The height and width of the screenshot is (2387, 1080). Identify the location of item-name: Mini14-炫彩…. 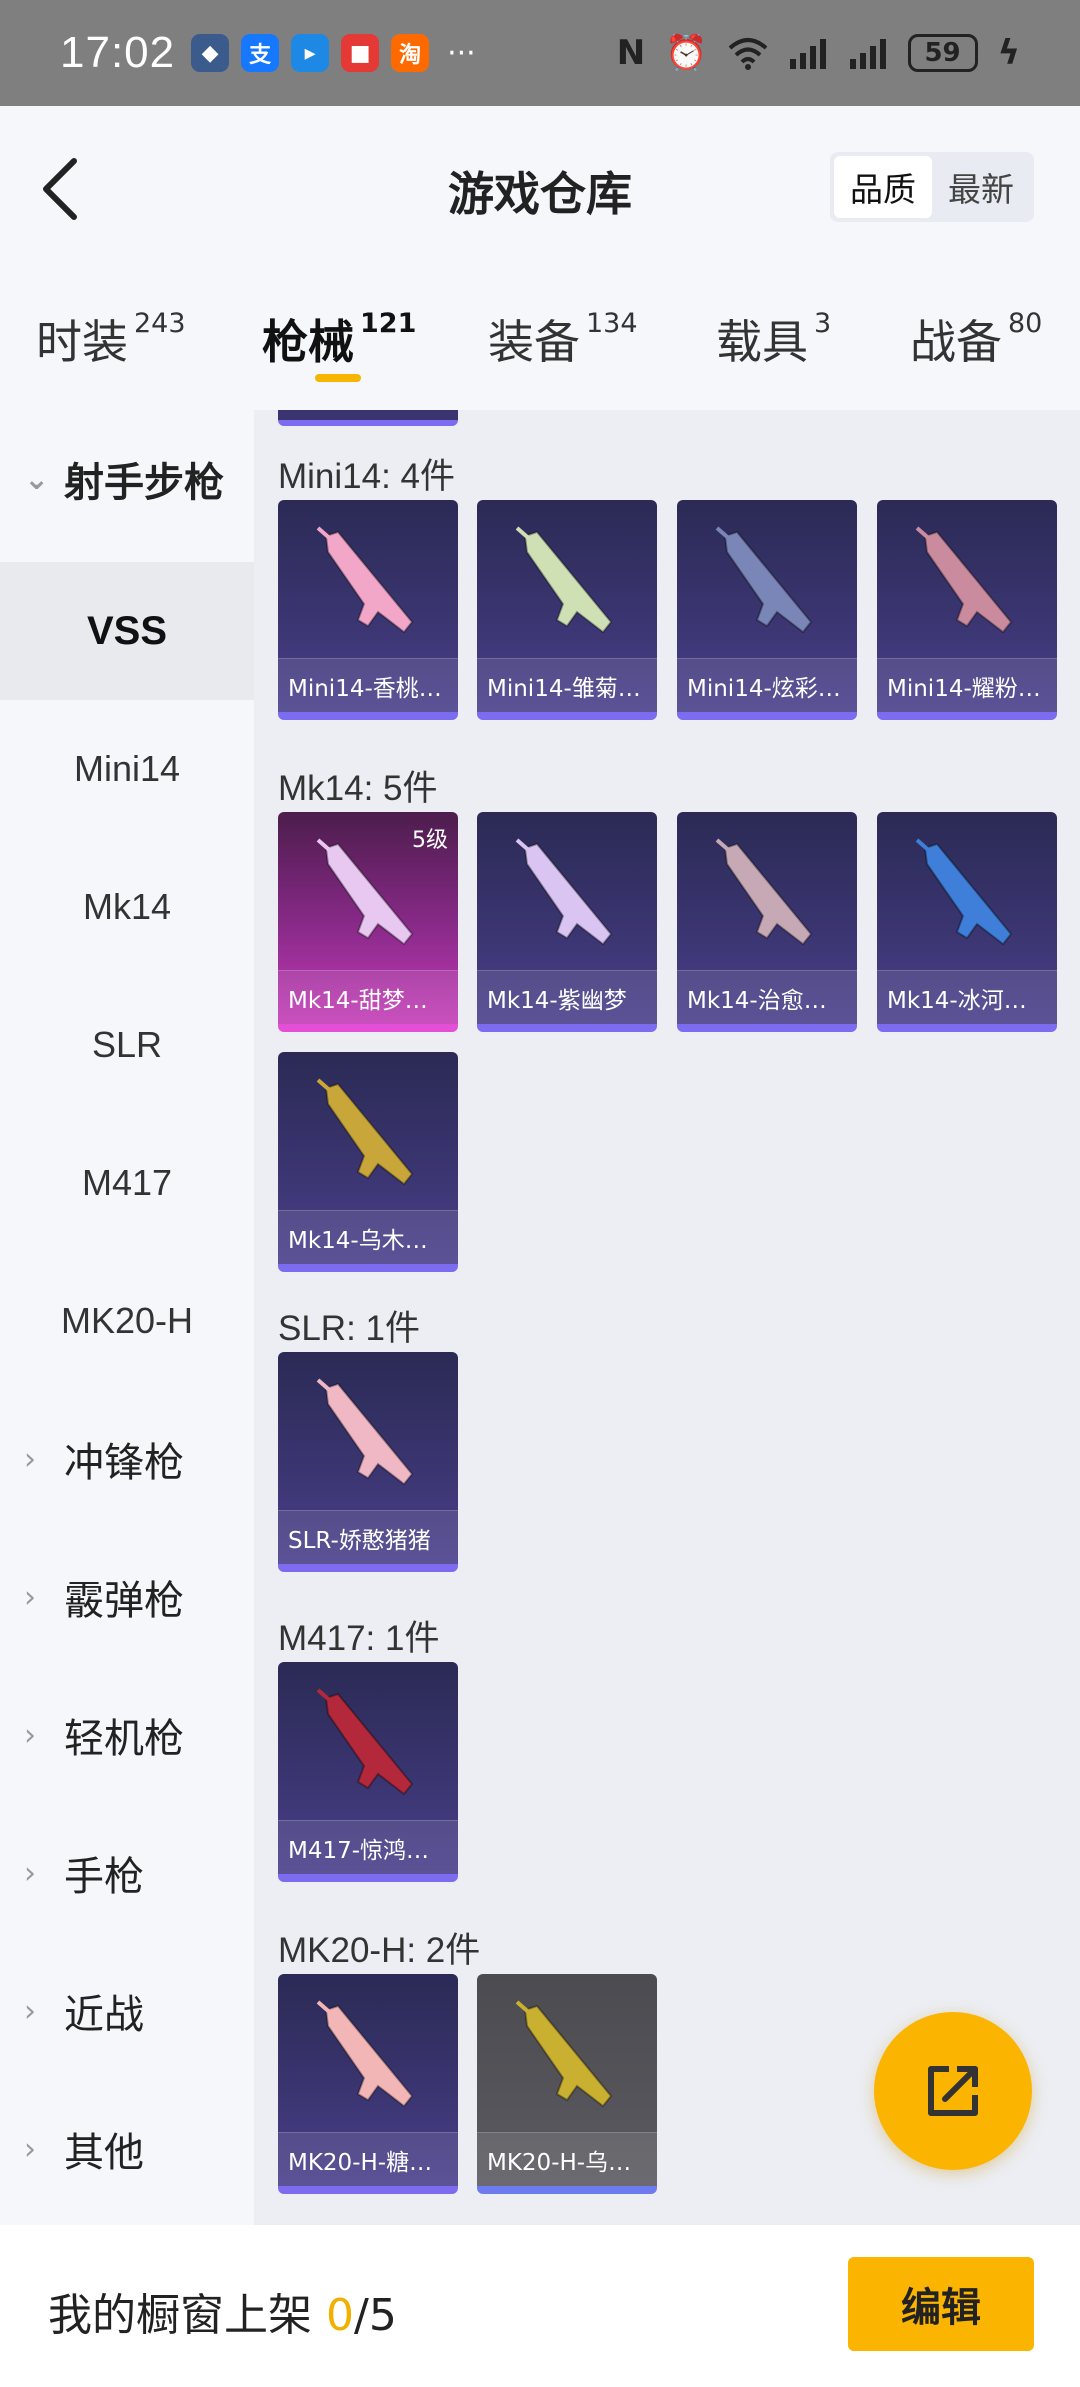
(767, 685).